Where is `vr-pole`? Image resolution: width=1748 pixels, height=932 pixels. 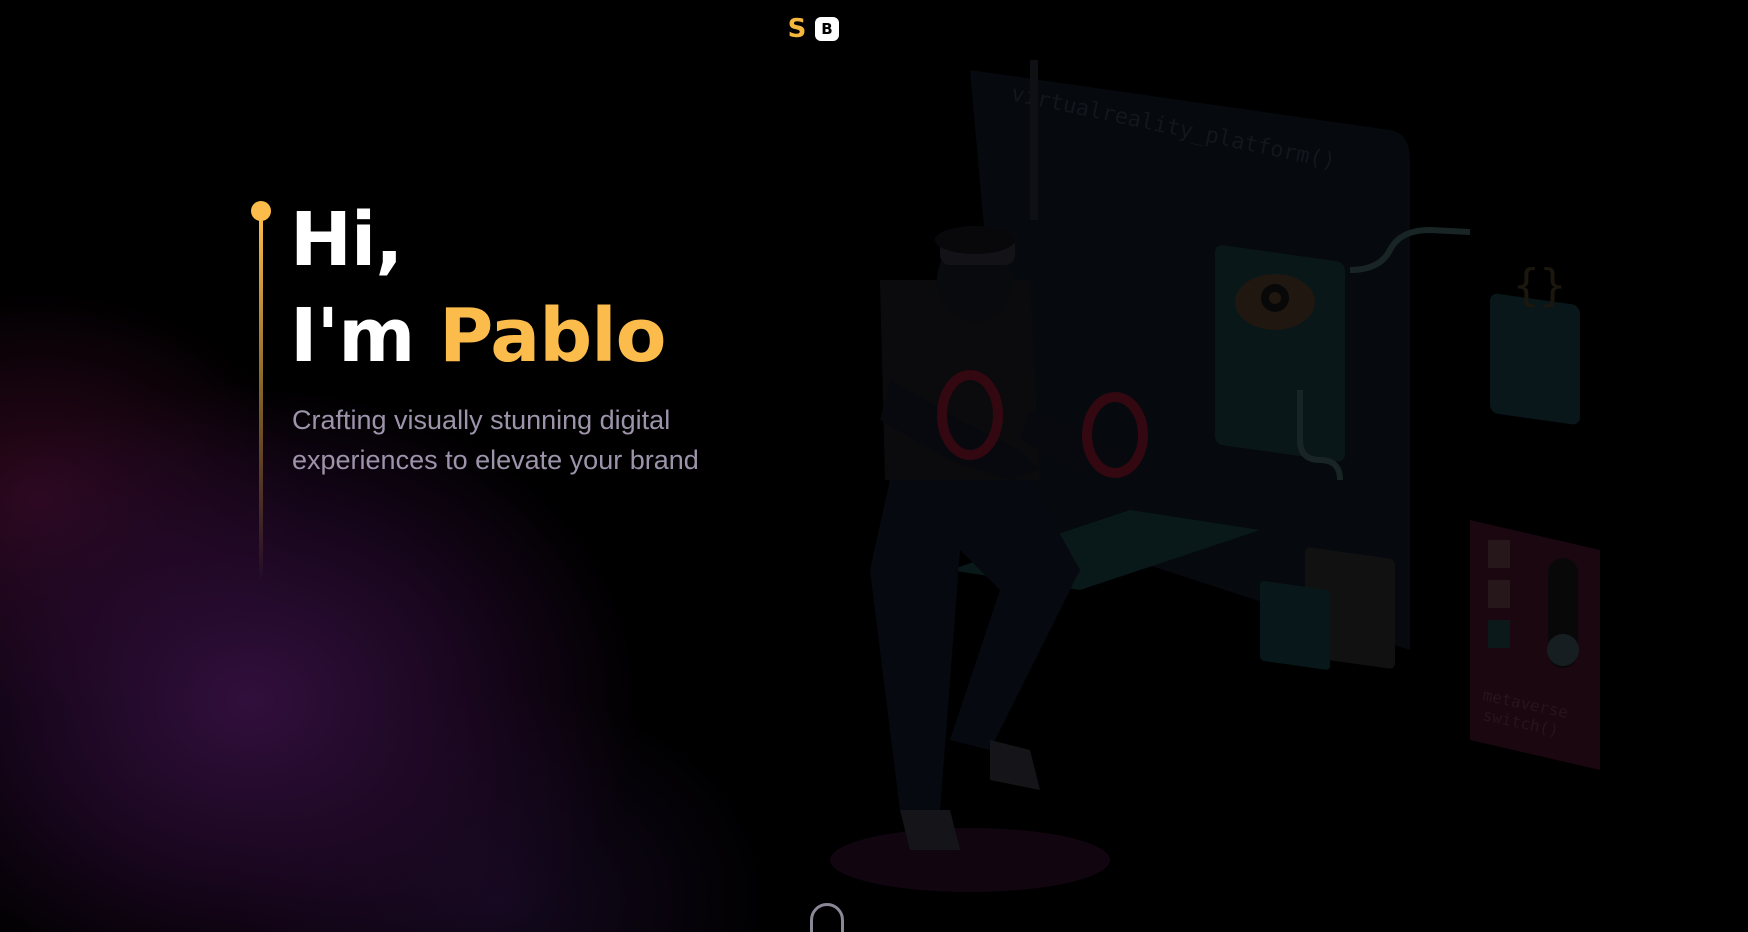 vr-pole is located at coordinates (1034, 140).